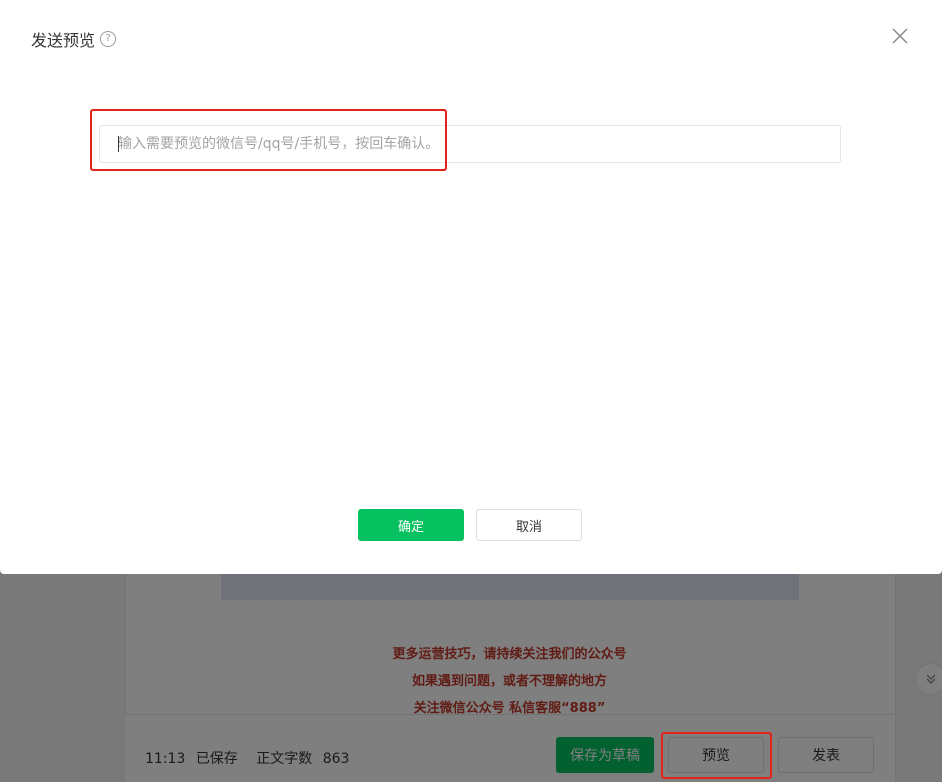 This screenshot has width=942, height=782. Describe the element at coordinates (411, 525) in the screenshot. I see `confirm-button: 确定` at that location.